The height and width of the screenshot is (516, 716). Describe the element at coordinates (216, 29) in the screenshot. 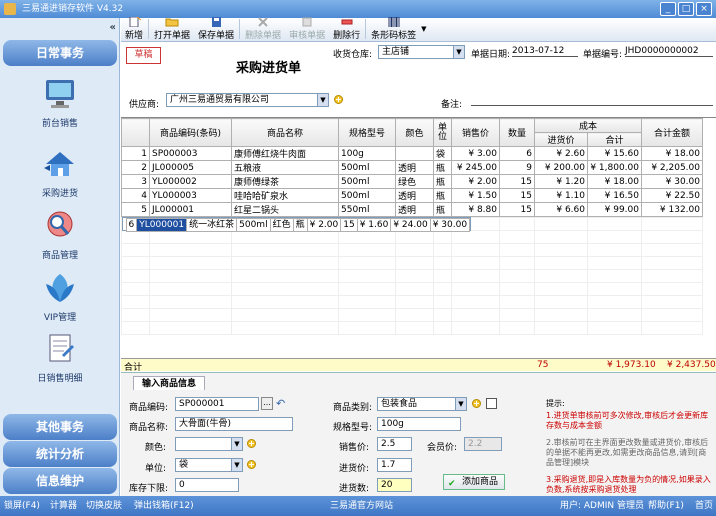

I see `save-button: 保存单据` at that location.